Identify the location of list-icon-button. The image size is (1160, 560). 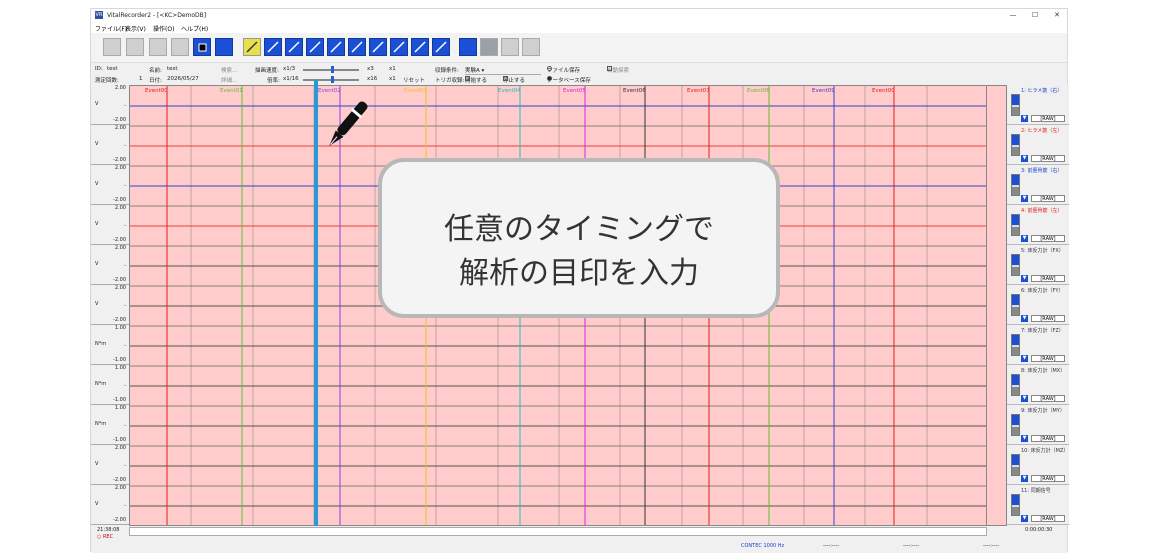
(135, 47).